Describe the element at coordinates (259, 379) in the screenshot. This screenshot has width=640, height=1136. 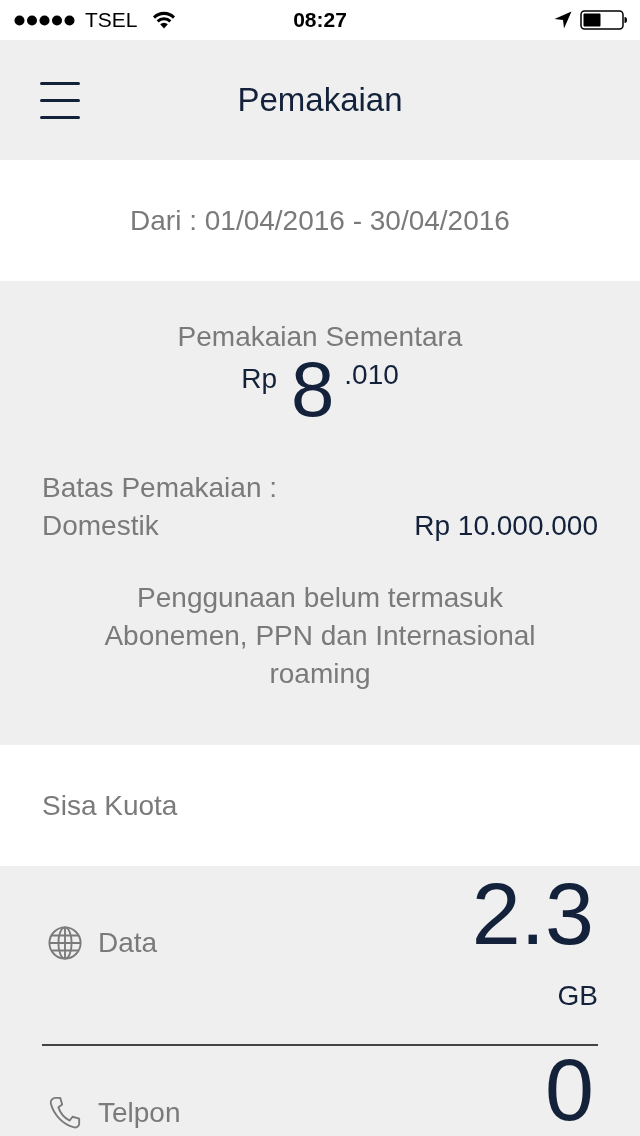
I see `currency-label: Rp` at that location.